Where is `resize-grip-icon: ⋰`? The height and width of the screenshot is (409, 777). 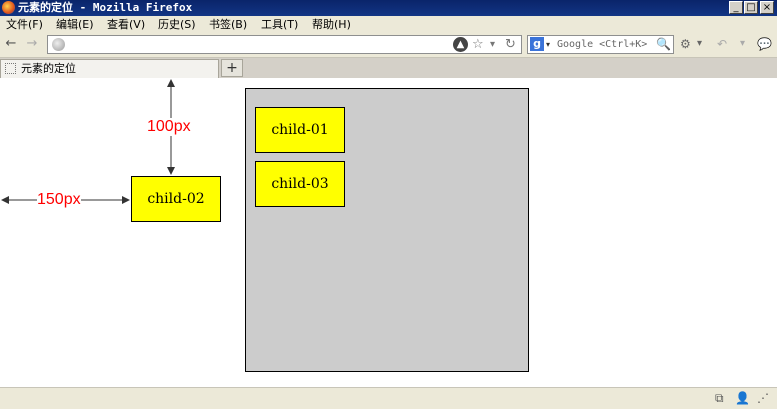
resize-grip-icon: ⋰ is located at coordinates (763, 398).